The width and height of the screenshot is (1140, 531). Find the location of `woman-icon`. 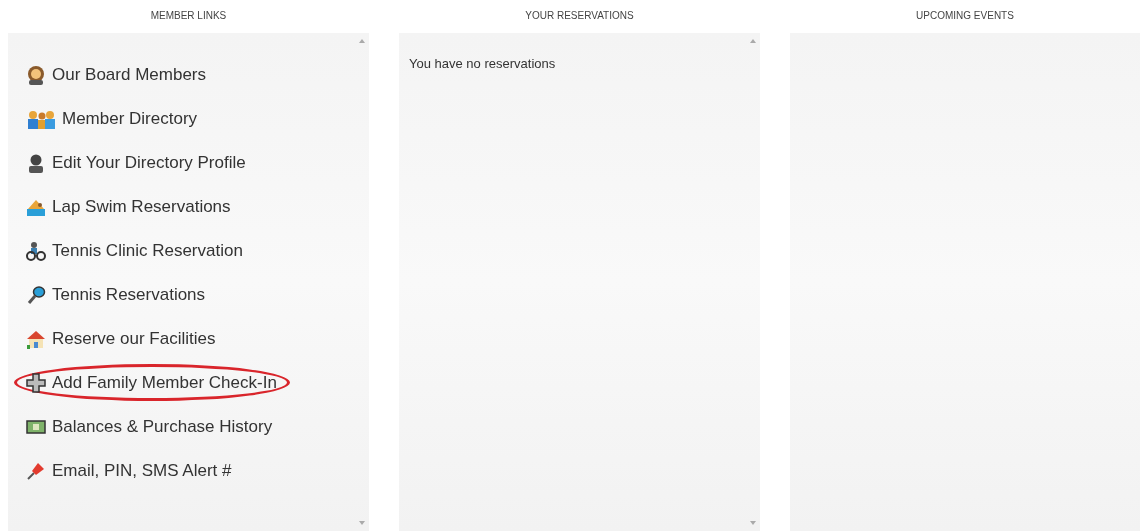

woman-icon is located at coordinates (36, 74).